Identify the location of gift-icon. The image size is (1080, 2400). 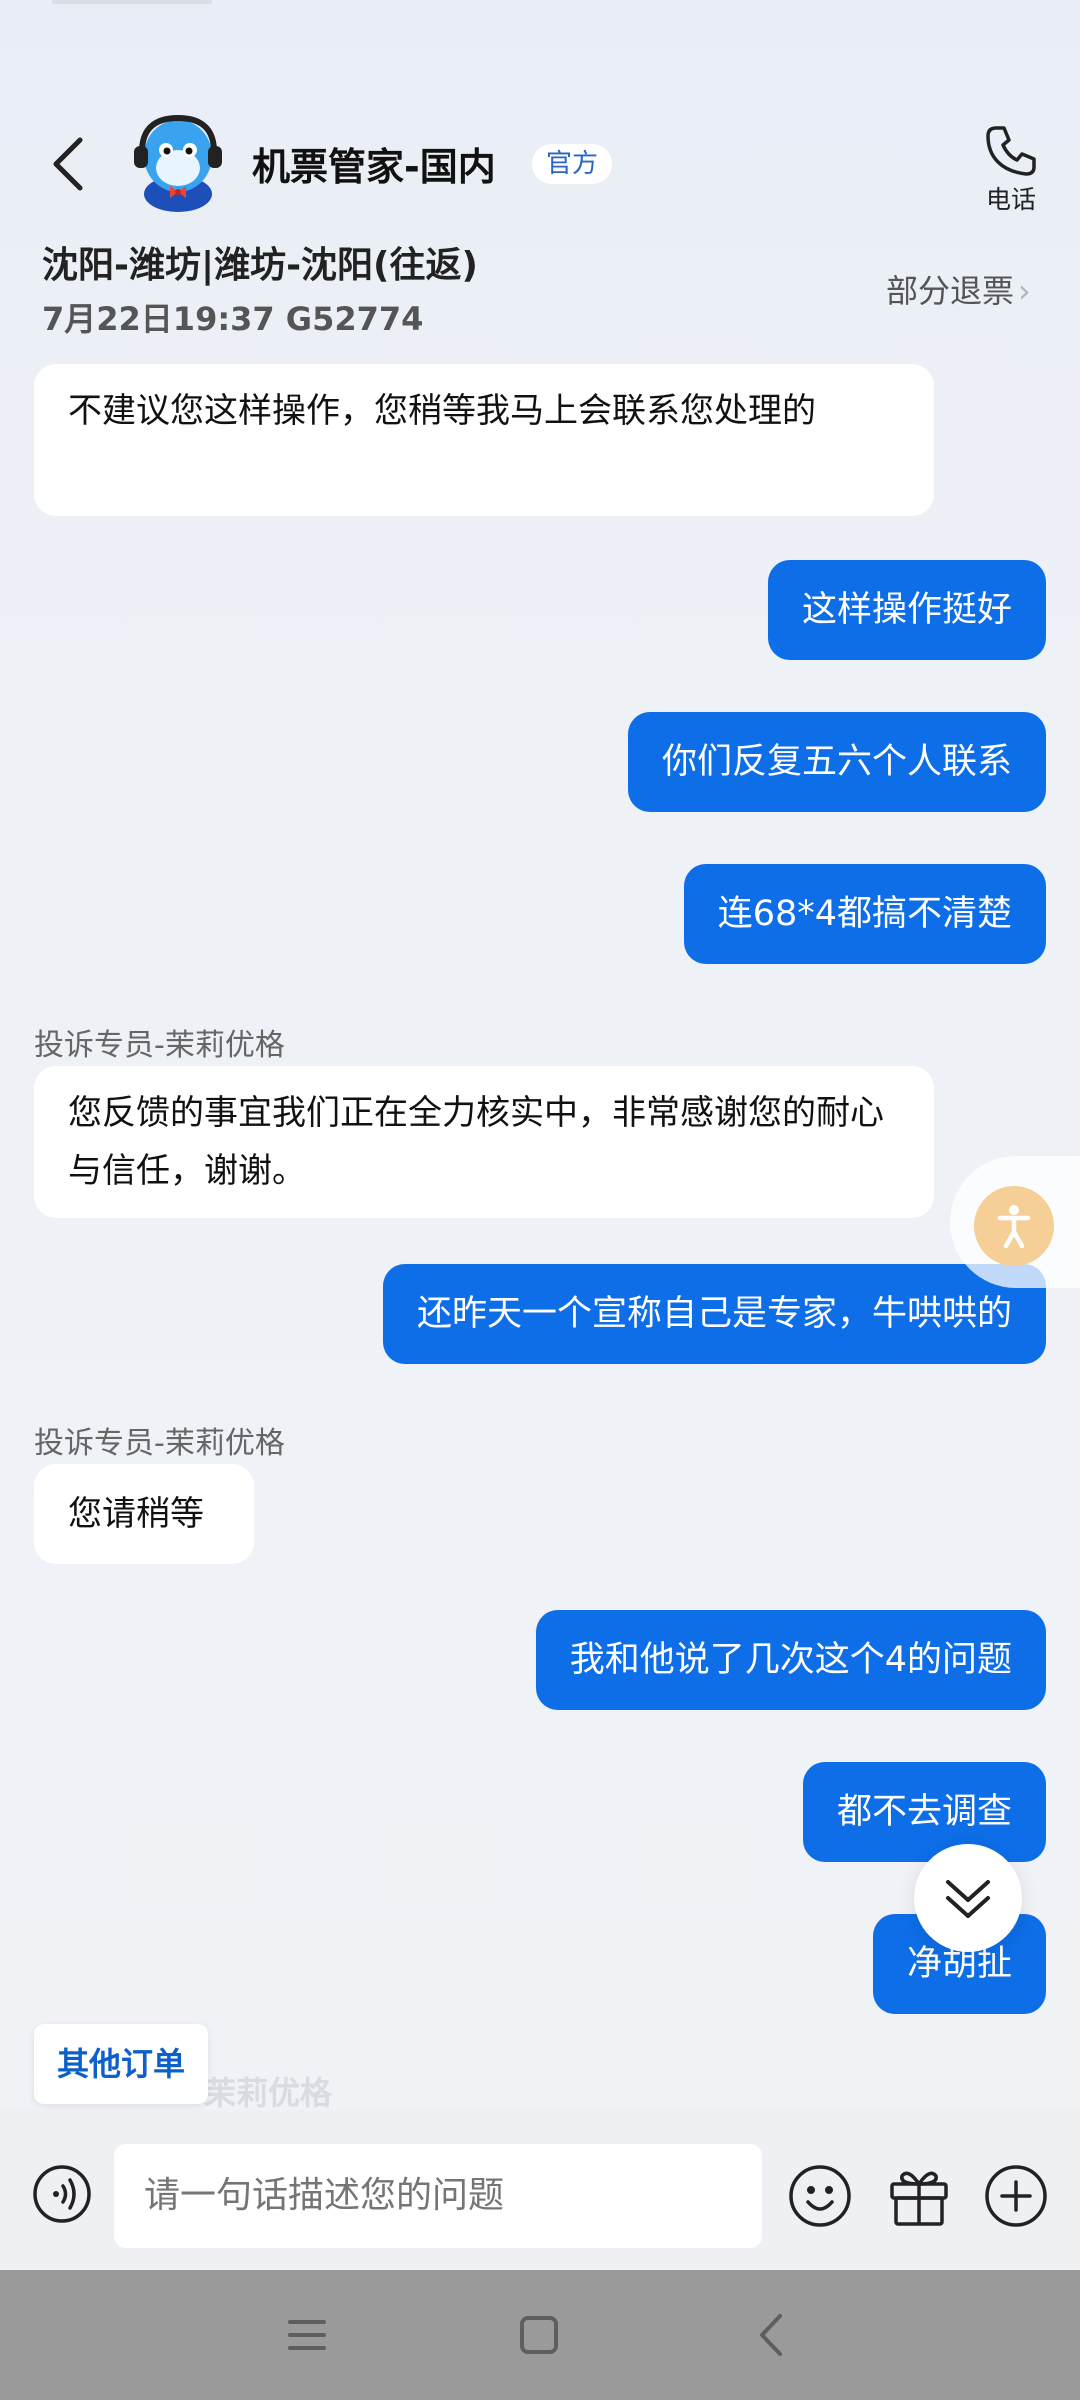
(919, 2198).